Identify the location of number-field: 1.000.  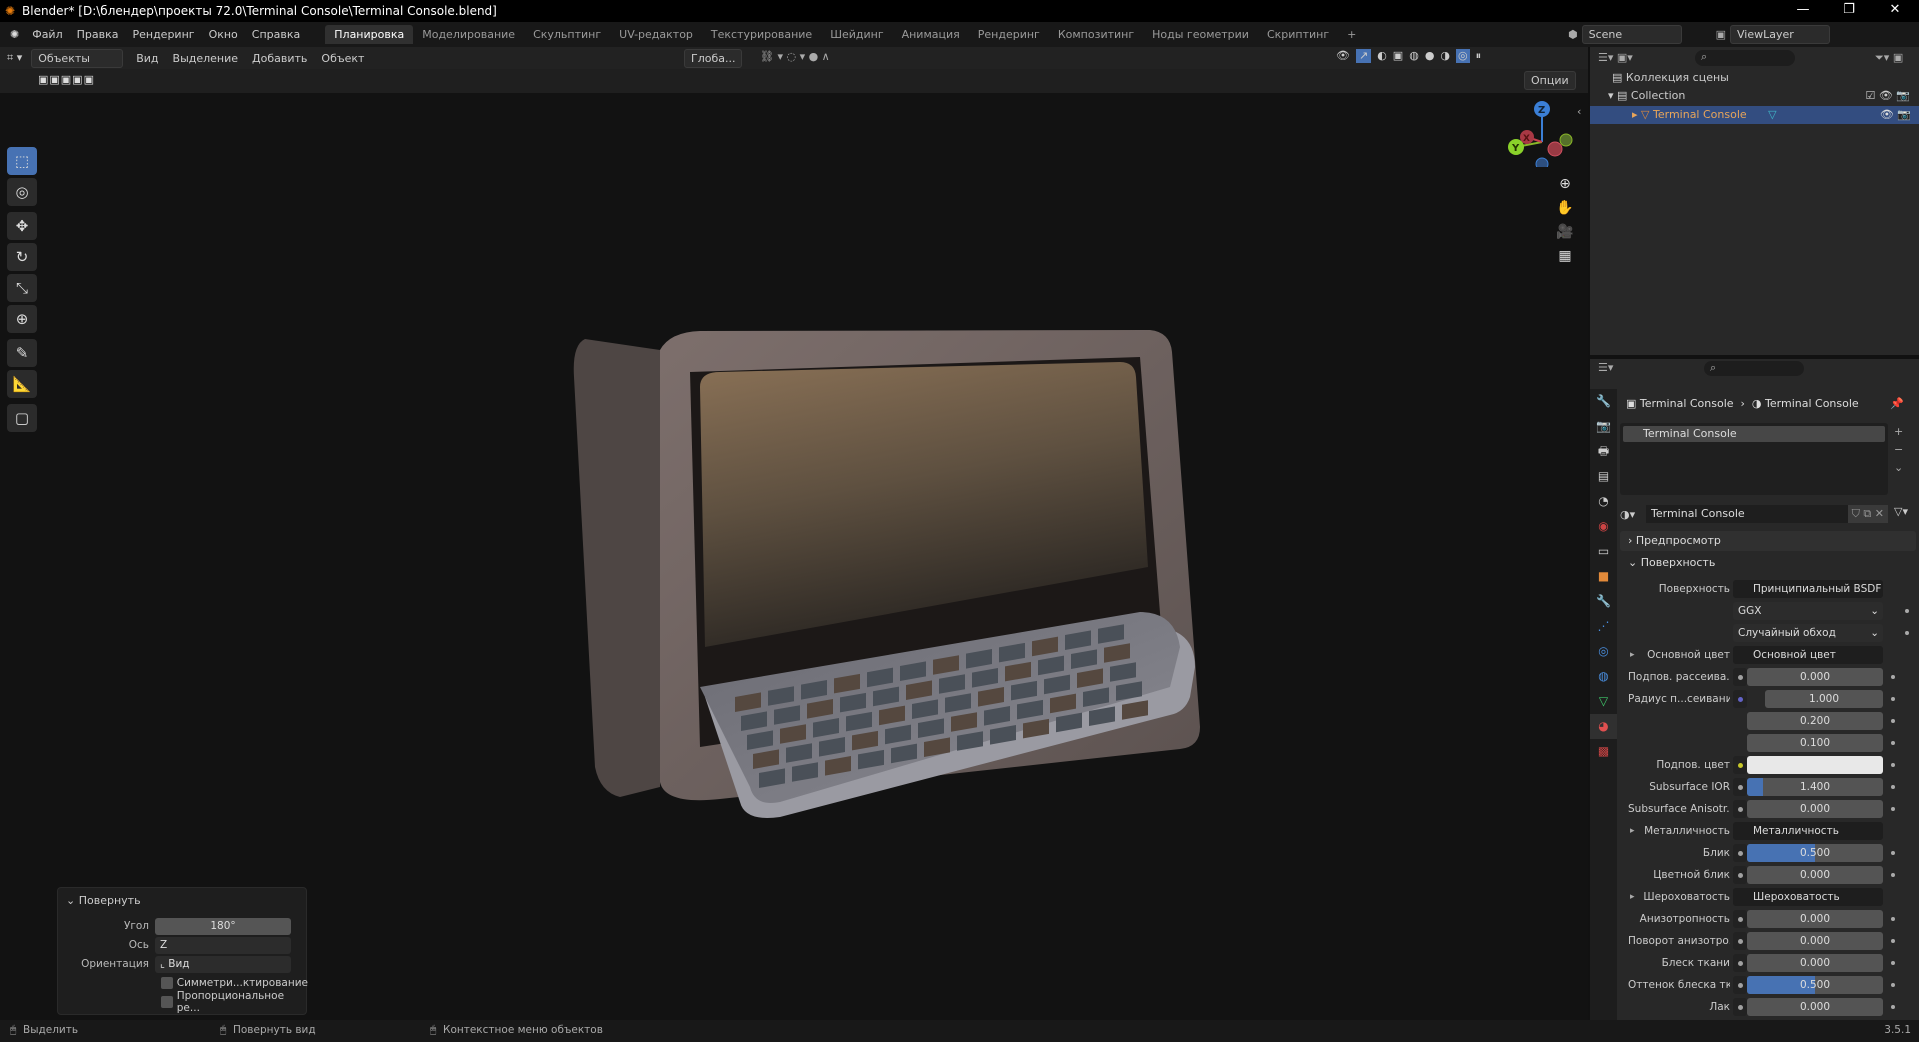
(1824, 699).